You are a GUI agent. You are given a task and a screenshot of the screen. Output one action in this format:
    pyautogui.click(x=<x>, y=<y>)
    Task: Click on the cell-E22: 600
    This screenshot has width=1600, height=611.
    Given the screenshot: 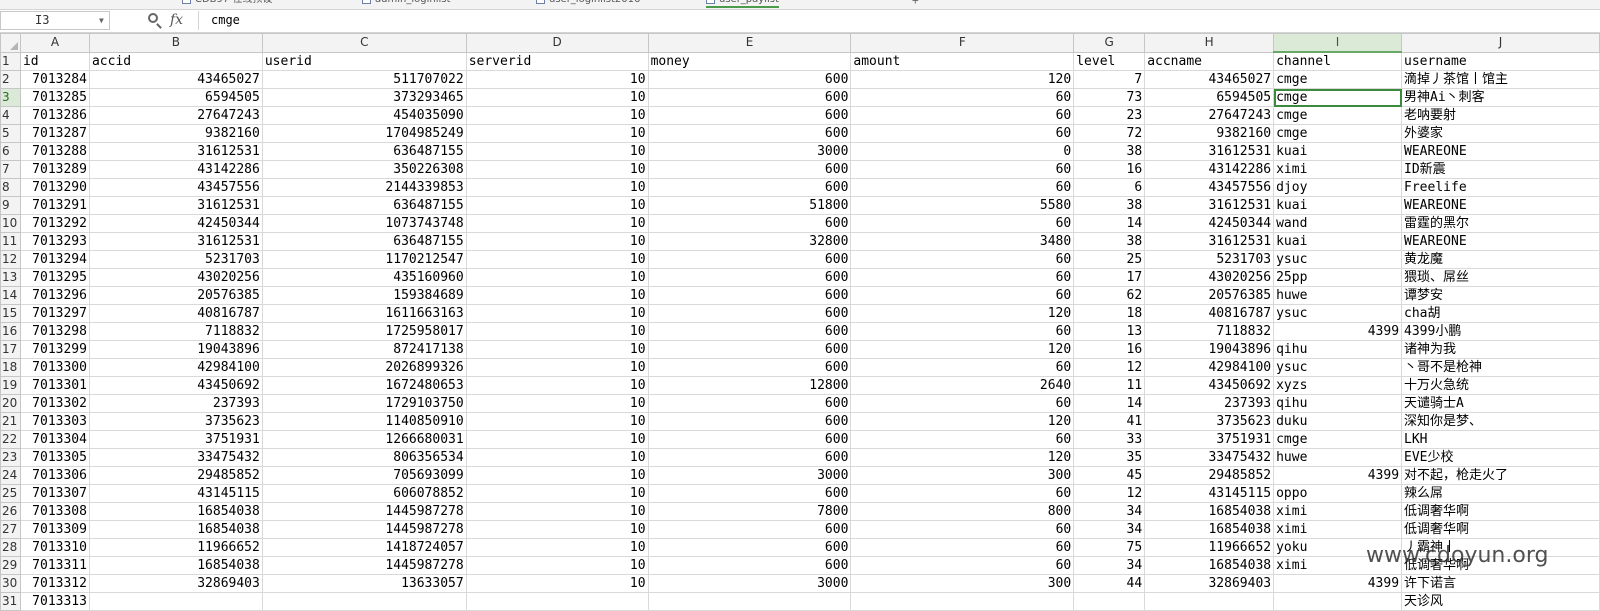 What is the action you would take?
    pyautogui.click(x=749, y=439)
    